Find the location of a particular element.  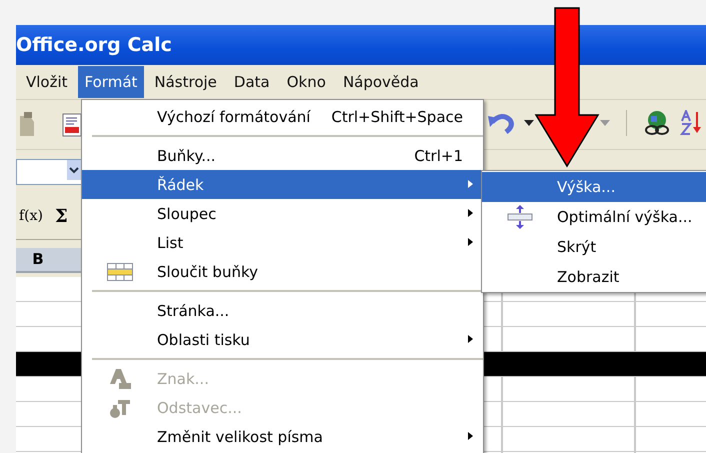

menu-item: Výchozí formátování Ctrl+Shift+Space is located at coordinates (282, 116).